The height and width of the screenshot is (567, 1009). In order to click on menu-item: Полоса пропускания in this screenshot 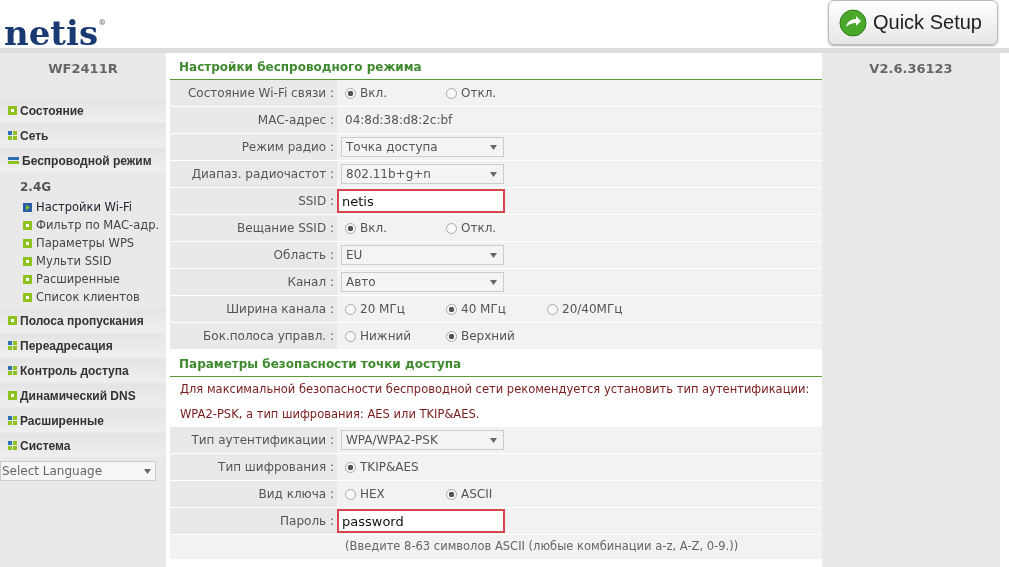, I will do `click(83, 320)`.